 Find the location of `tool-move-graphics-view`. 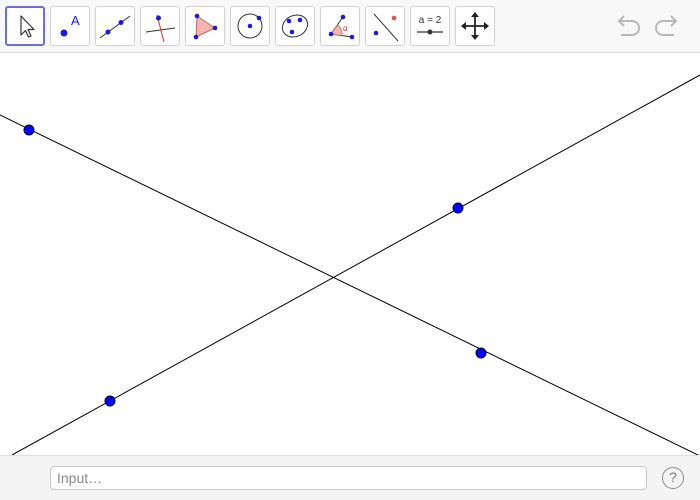

tool-move-graphics-view is located at coordinates (475, 26).